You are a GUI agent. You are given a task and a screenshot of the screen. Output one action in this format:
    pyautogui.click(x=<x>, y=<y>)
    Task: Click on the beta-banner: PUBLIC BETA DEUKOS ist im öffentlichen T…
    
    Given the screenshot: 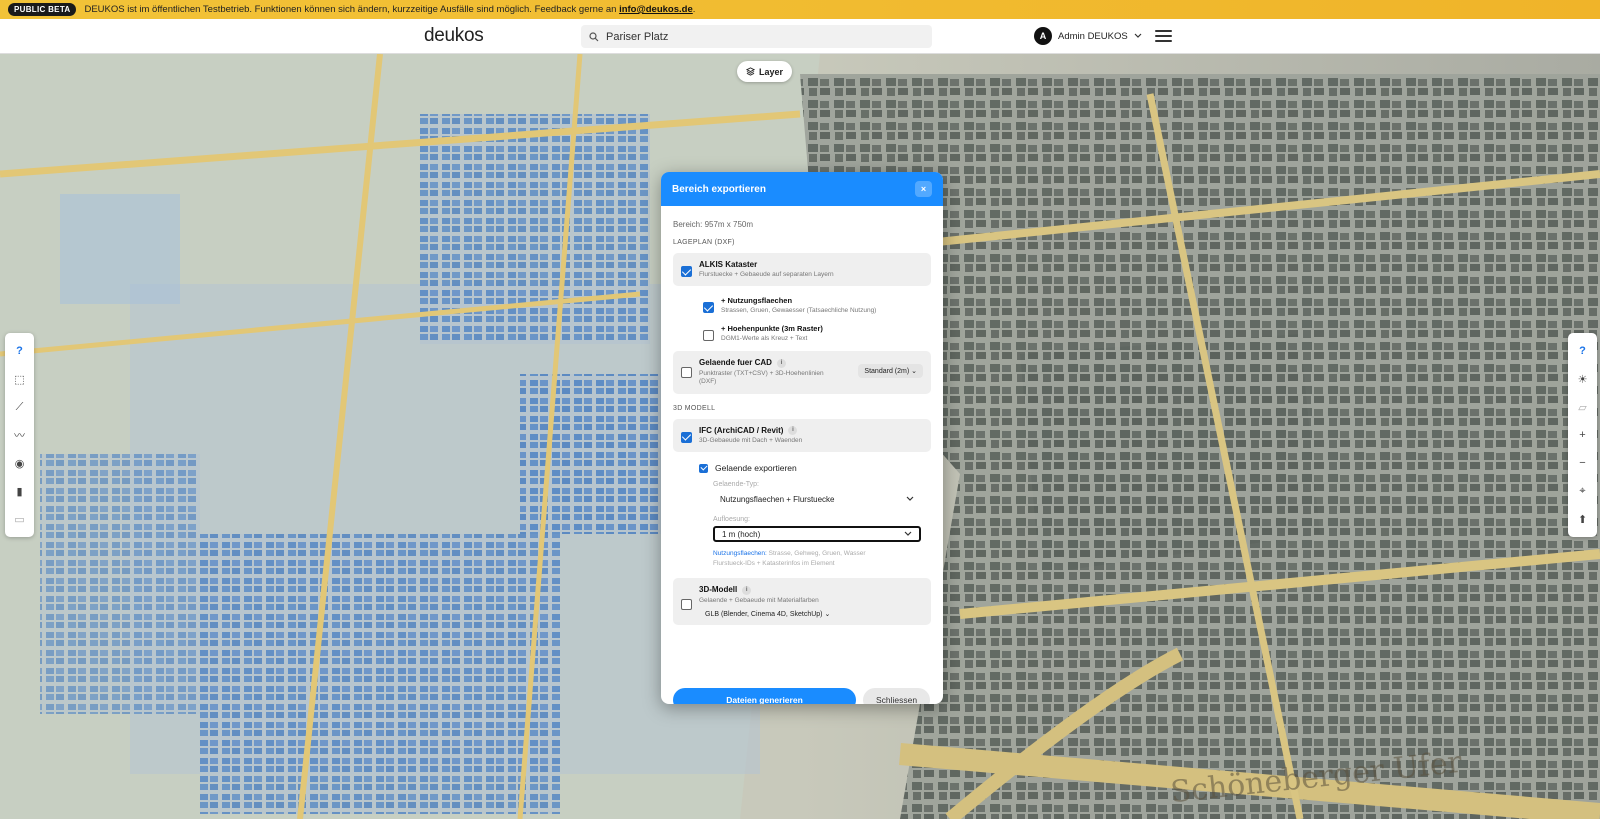 What is the action you would take?
    pyautogui.click(x=800, y=9)
    